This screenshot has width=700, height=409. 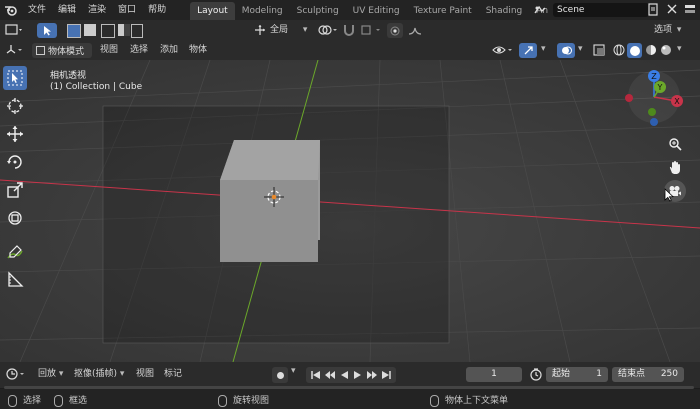 What do you see at coordinates (416, 31) in the screenshot?
I see `proportional-falloff-icon` at bounding box center [416, 31].